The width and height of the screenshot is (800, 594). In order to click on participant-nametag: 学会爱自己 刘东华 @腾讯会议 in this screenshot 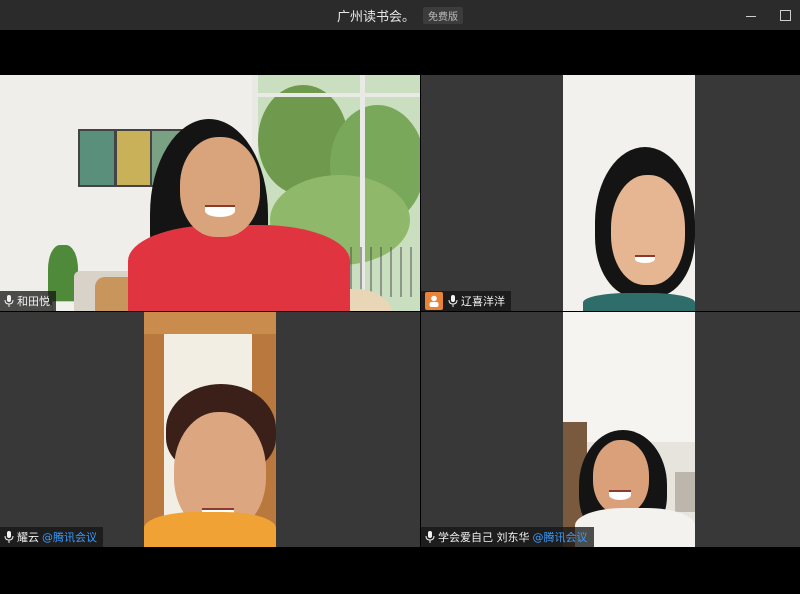, I will do `click(507, 537)`.